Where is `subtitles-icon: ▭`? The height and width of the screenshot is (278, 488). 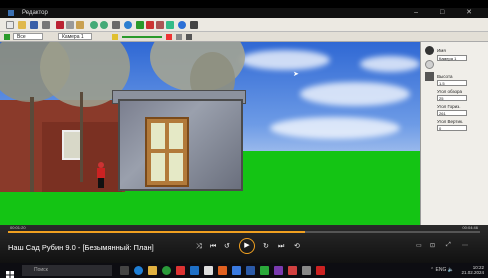
subtitles-icon: ▭ is located at coordinates (419, 245).